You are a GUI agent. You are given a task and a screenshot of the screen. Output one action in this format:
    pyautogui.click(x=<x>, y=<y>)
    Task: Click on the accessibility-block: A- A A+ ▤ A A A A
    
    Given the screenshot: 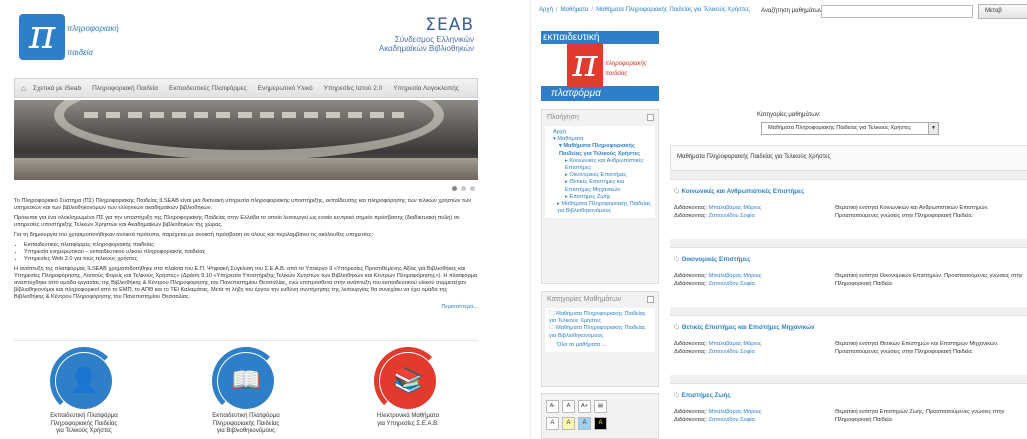 What is the action you would take?
    pyautogui.click(x=600, y=416)
    